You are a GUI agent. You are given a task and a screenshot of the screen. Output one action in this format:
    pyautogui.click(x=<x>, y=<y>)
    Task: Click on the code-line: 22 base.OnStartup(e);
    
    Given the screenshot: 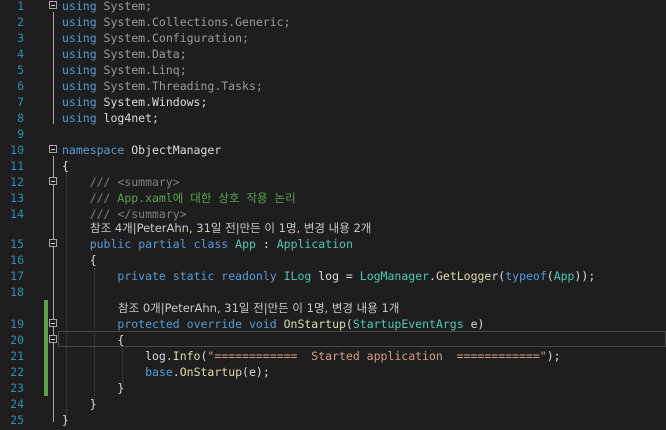 What is the action you would take?
    pyautogui.click(x=333, y=372)
    